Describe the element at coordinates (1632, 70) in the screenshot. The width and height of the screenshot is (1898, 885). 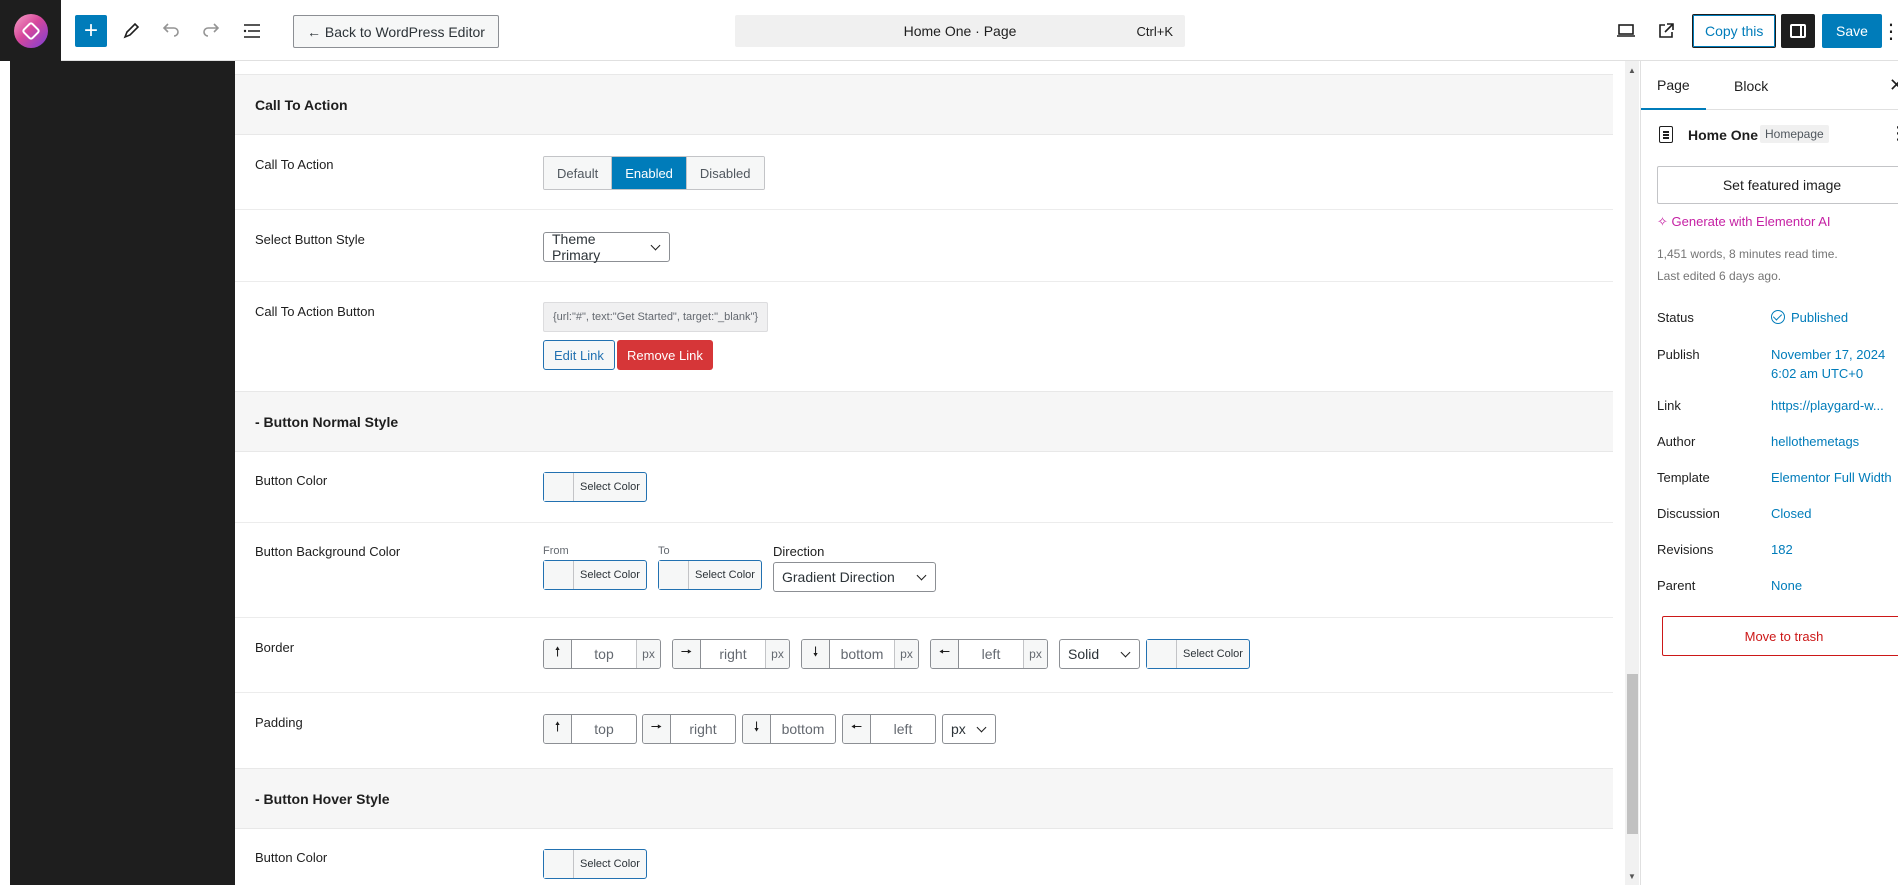
I see `scroll-up-icon: ▲` at that location.